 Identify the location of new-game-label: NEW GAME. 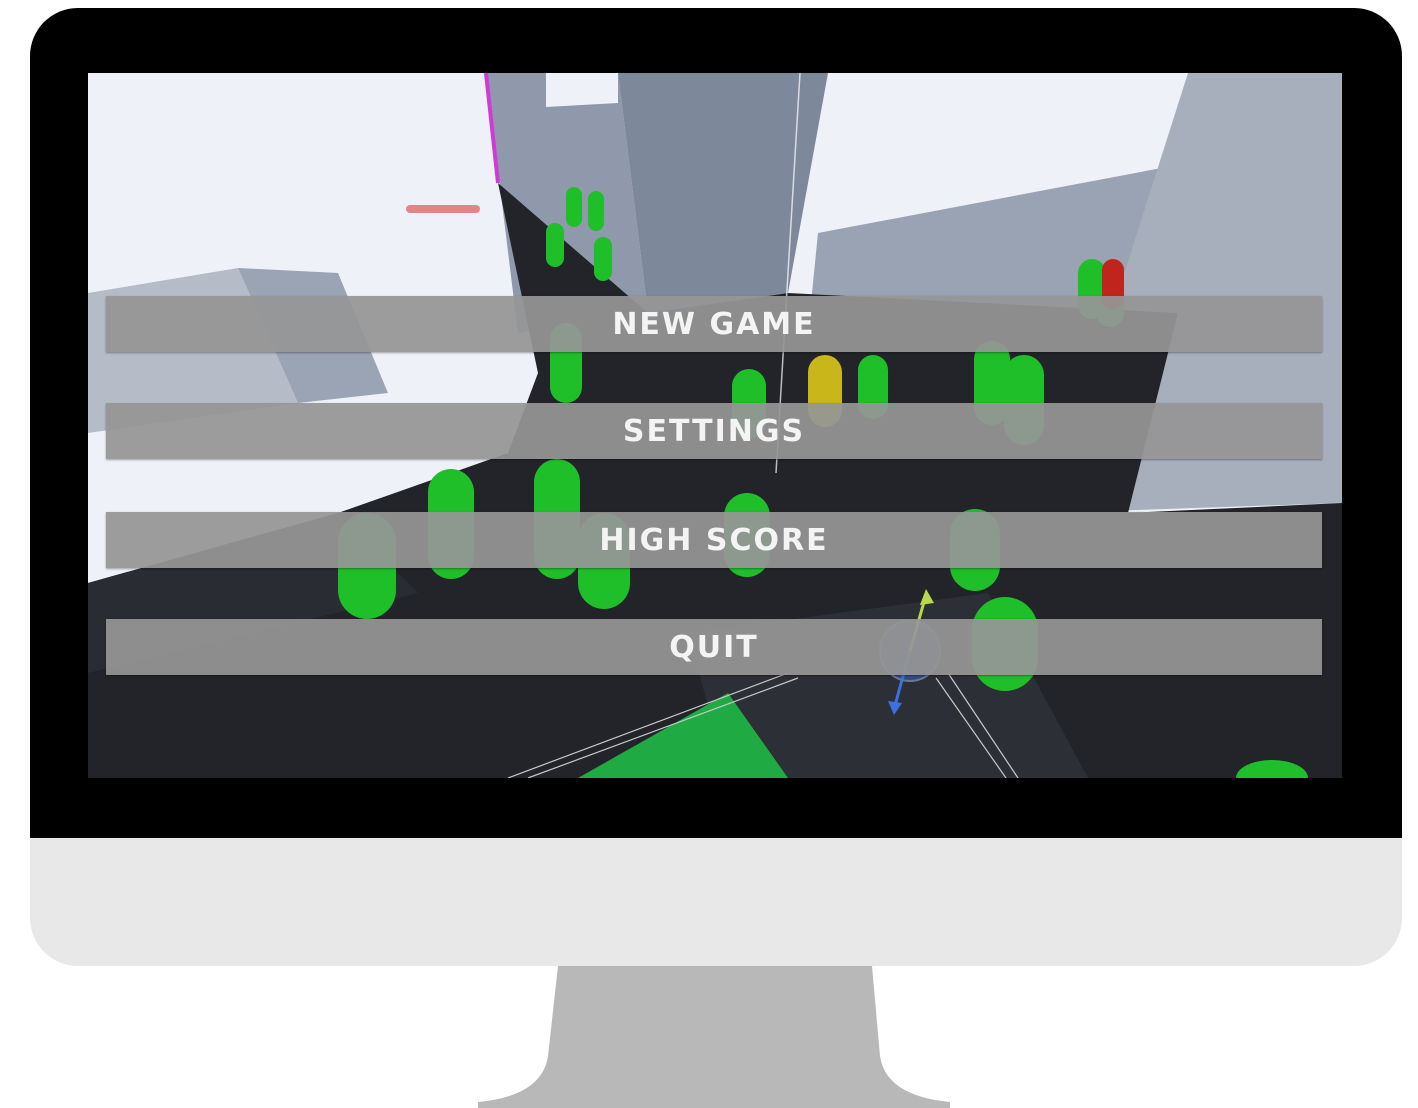
(714, 324).